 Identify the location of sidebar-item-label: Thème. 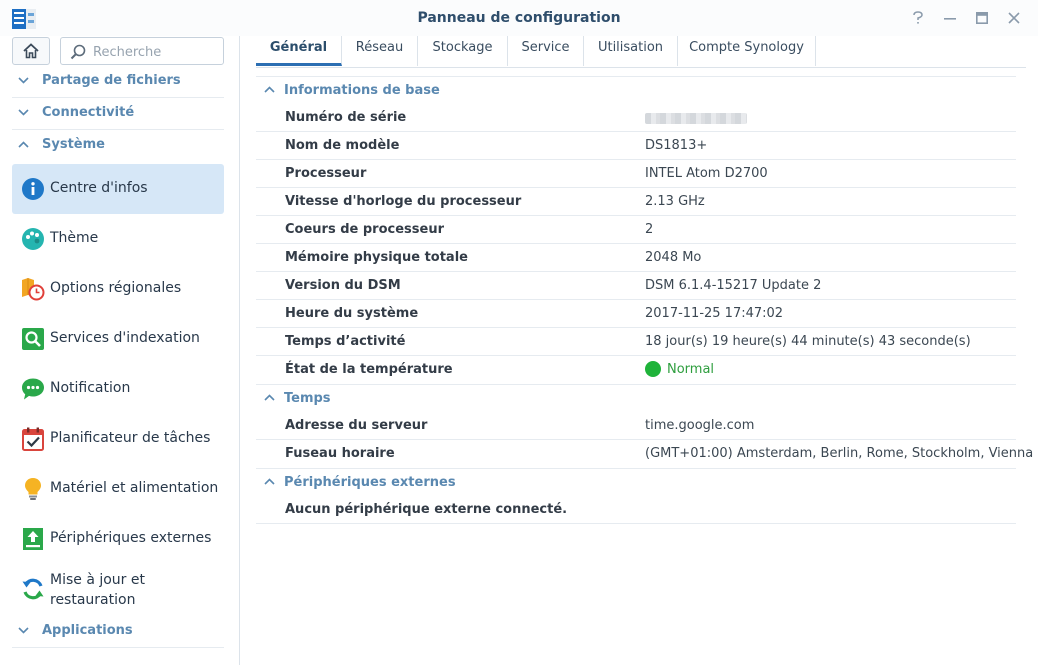
(74, 238).